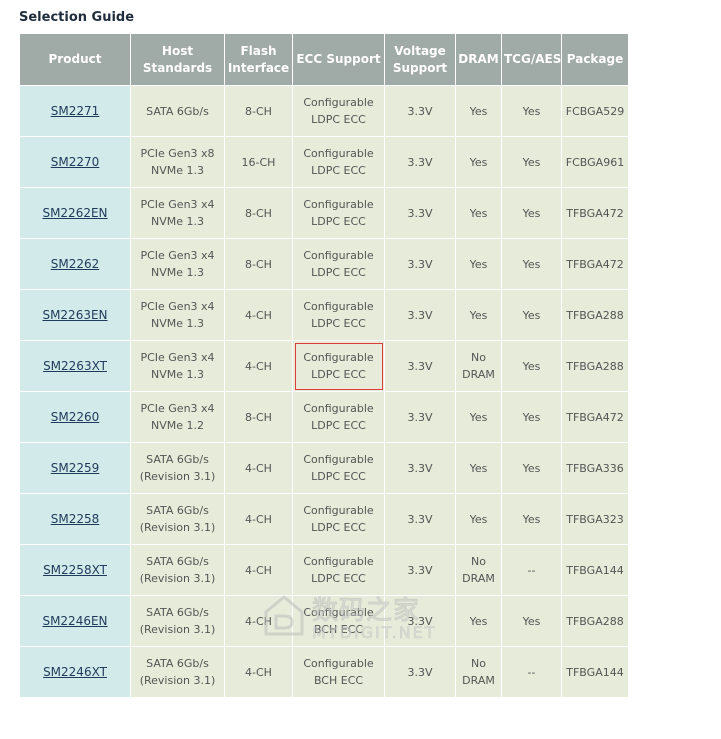 This screenshot has height=739, width=721. I want to click on cell-product: SM2270, so click(75, 162).